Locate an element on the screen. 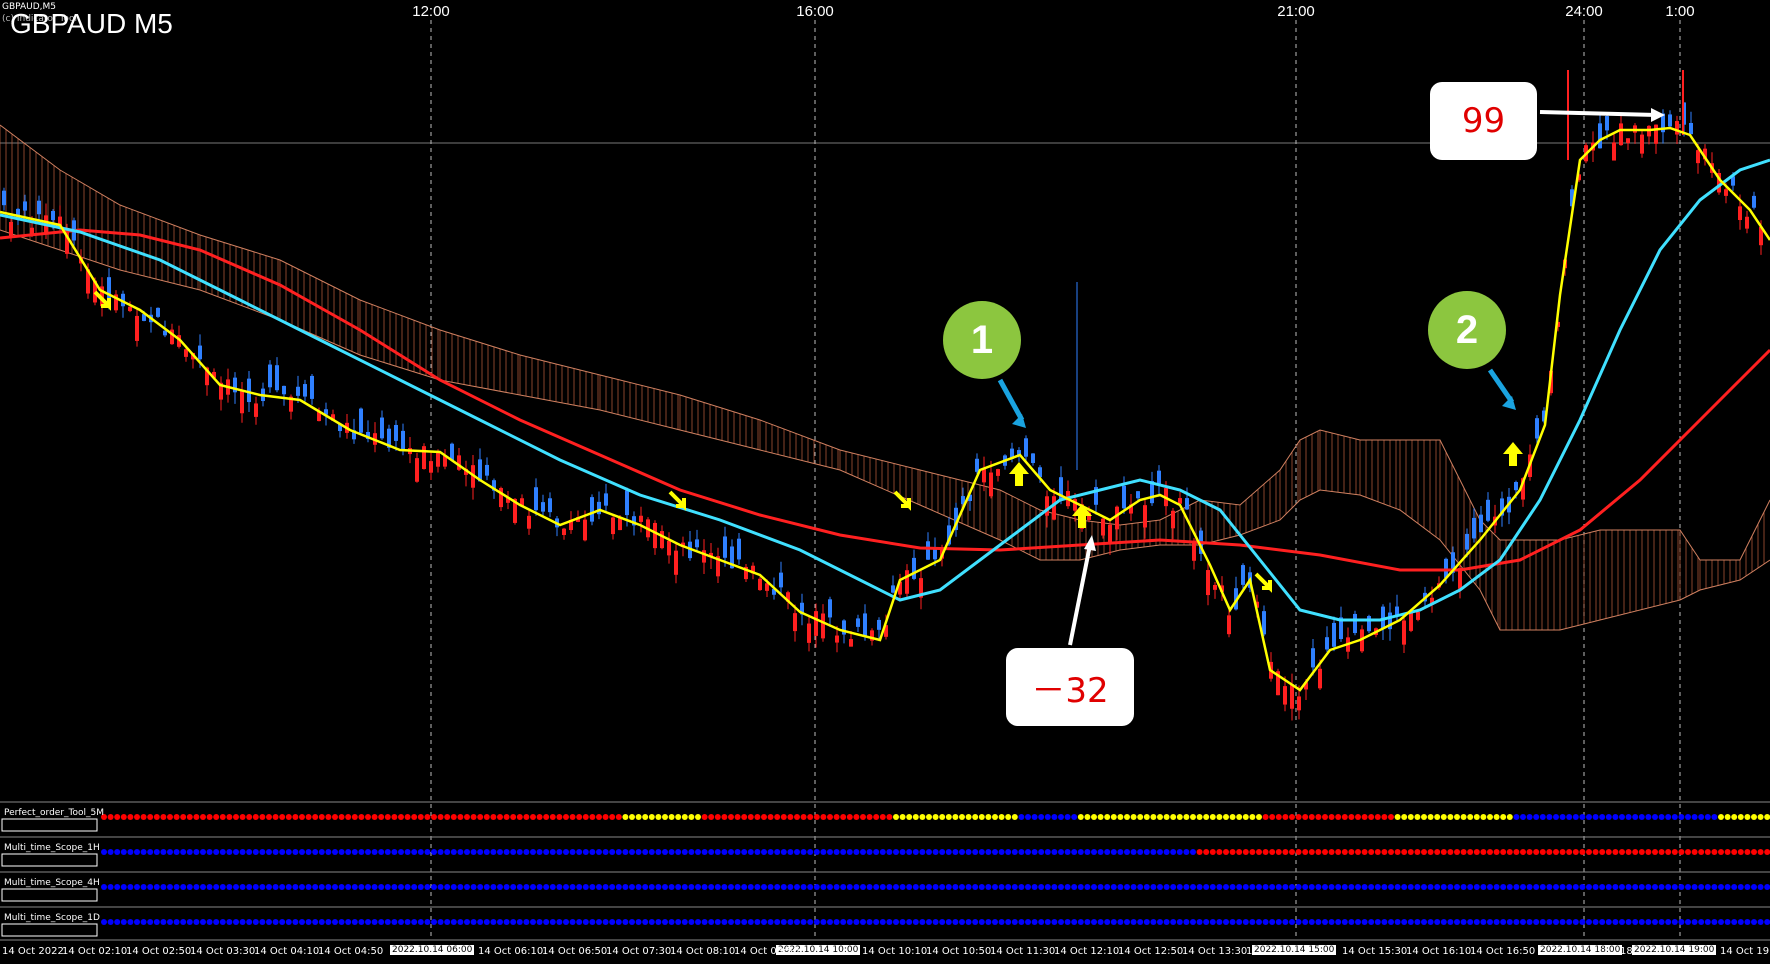 Image resolution: width=1770 pixels, height=964 pixels. indicator-label-1h: Multi_time_Scope_1H is located at coordinates (52, 848).